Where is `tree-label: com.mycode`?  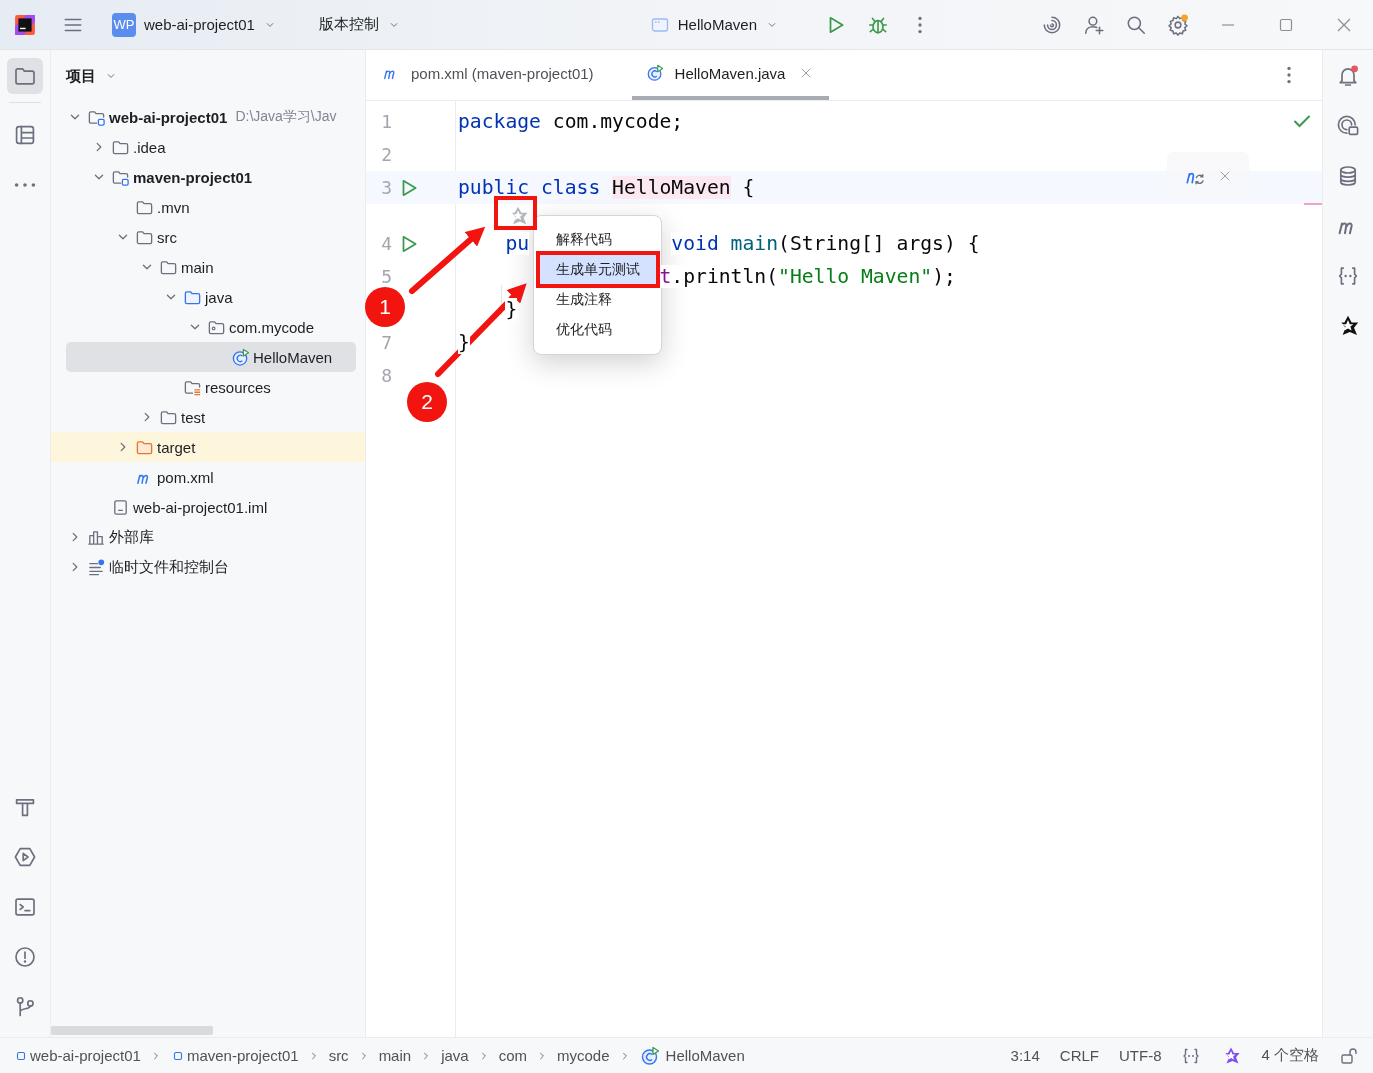
tree-label: com.mycode is located at coordinates (272, 327).